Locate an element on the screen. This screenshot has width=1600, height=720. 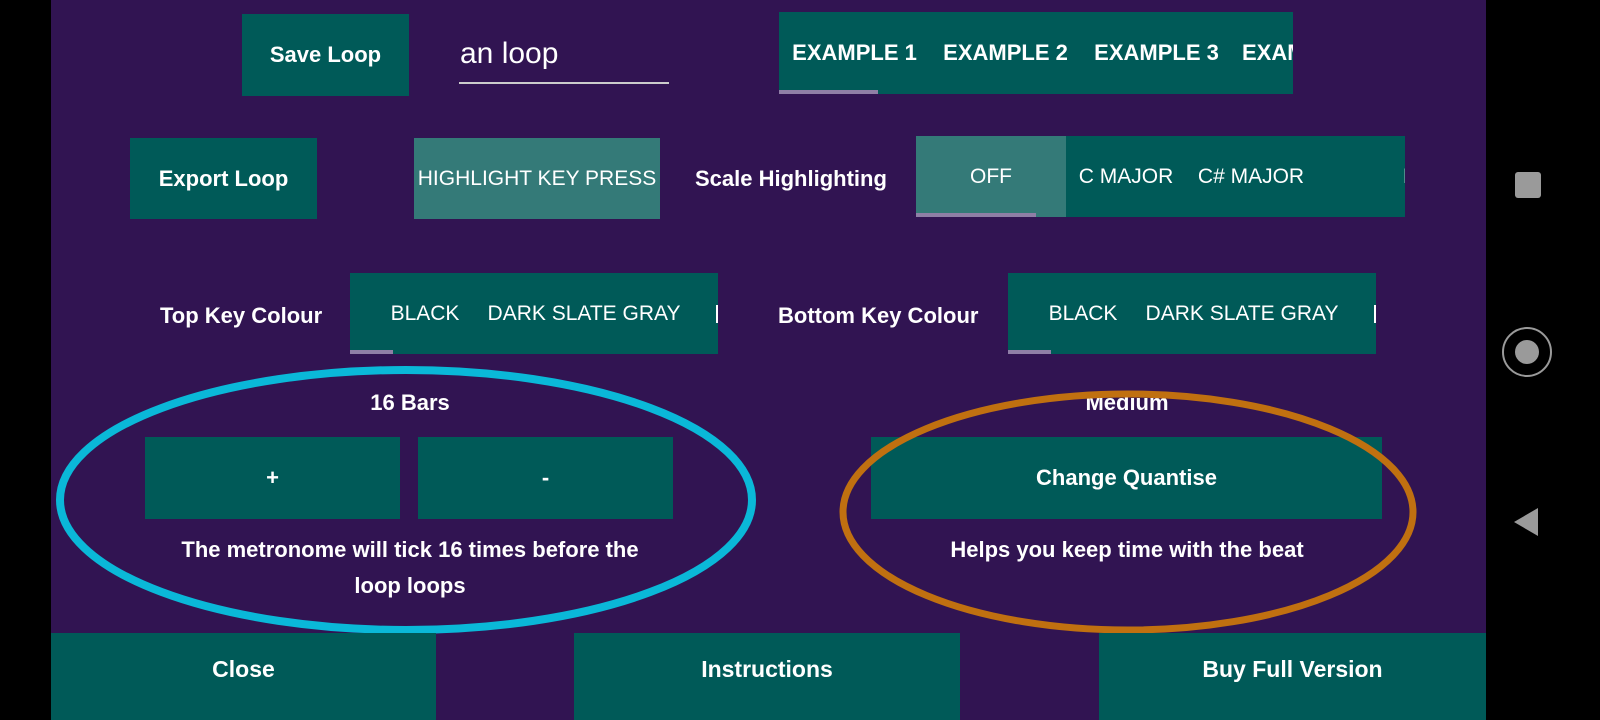
home-icon is located at coordinates (1527, 352).